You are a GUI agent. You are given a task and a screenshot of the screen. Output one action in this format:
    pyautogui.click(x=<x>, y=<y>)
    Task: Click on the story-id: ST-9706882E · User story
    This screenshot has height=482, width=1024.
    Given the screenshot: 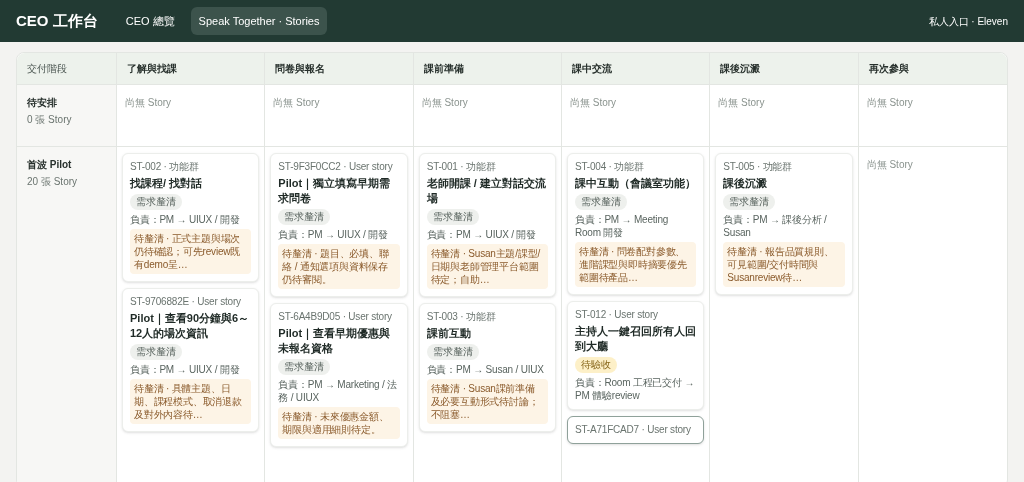 What is the action you would take?
    pyautogui.click(x=185, y=302)
    